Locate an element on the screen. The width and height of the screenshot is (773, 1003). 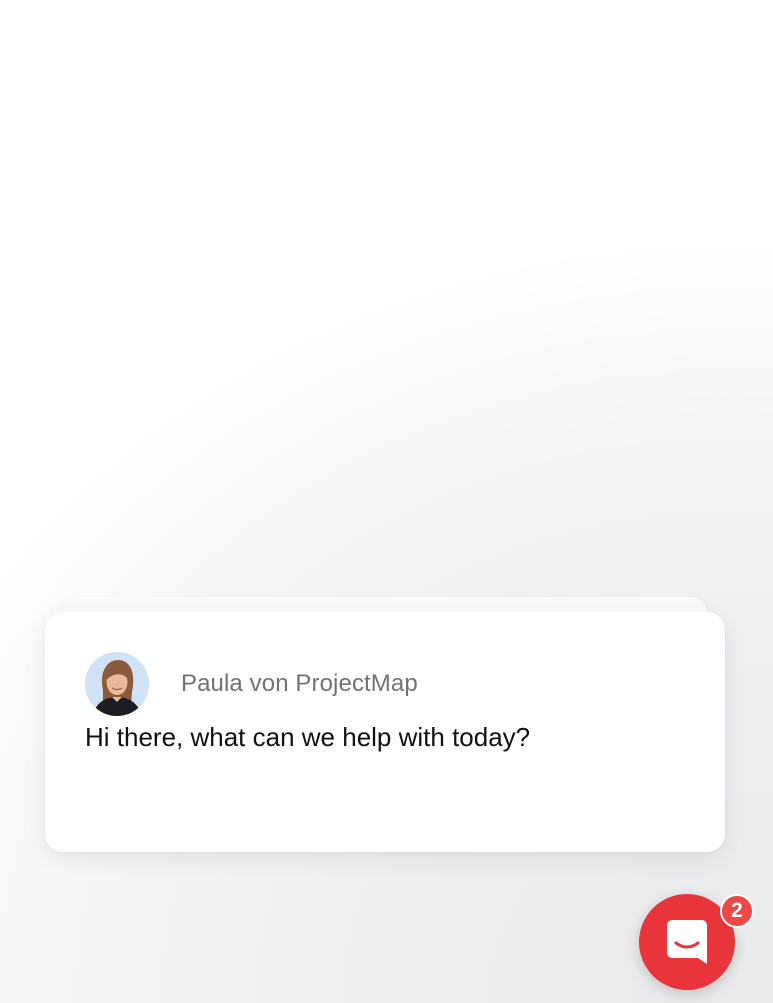
message-preview: Hi there, what can we help with today? is located at coordinates (308, 737).